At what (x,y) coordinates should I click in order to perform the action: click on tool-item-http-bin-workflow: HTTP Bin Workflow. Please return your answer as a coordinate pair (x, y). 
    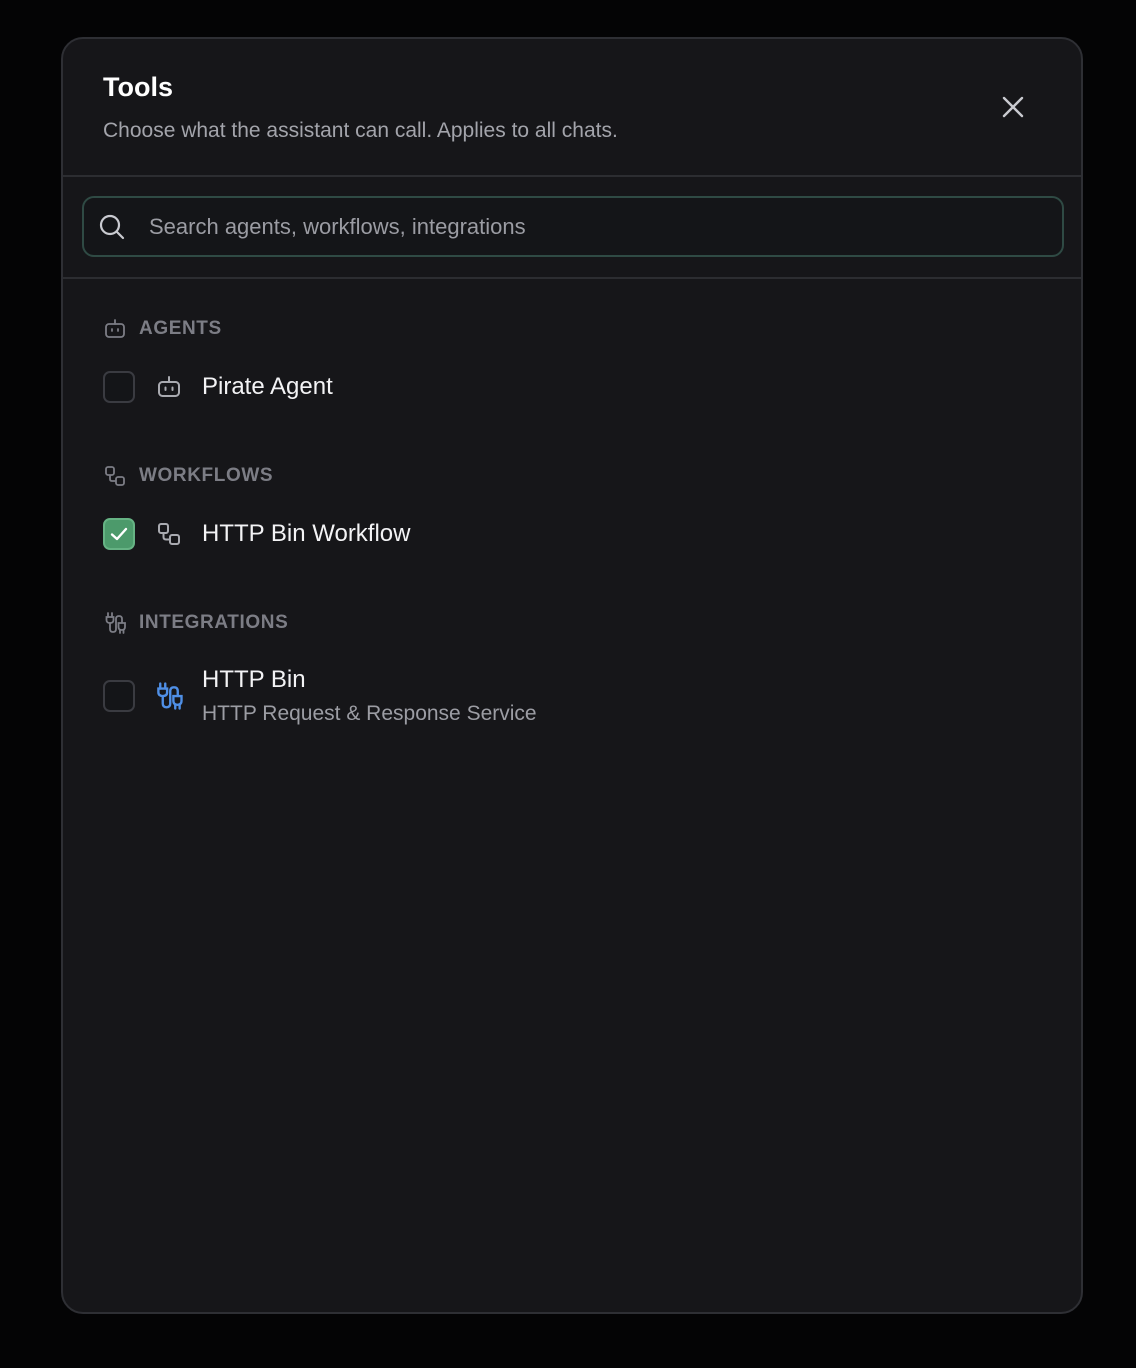
    Looking at the image, I should click on (572, 534).